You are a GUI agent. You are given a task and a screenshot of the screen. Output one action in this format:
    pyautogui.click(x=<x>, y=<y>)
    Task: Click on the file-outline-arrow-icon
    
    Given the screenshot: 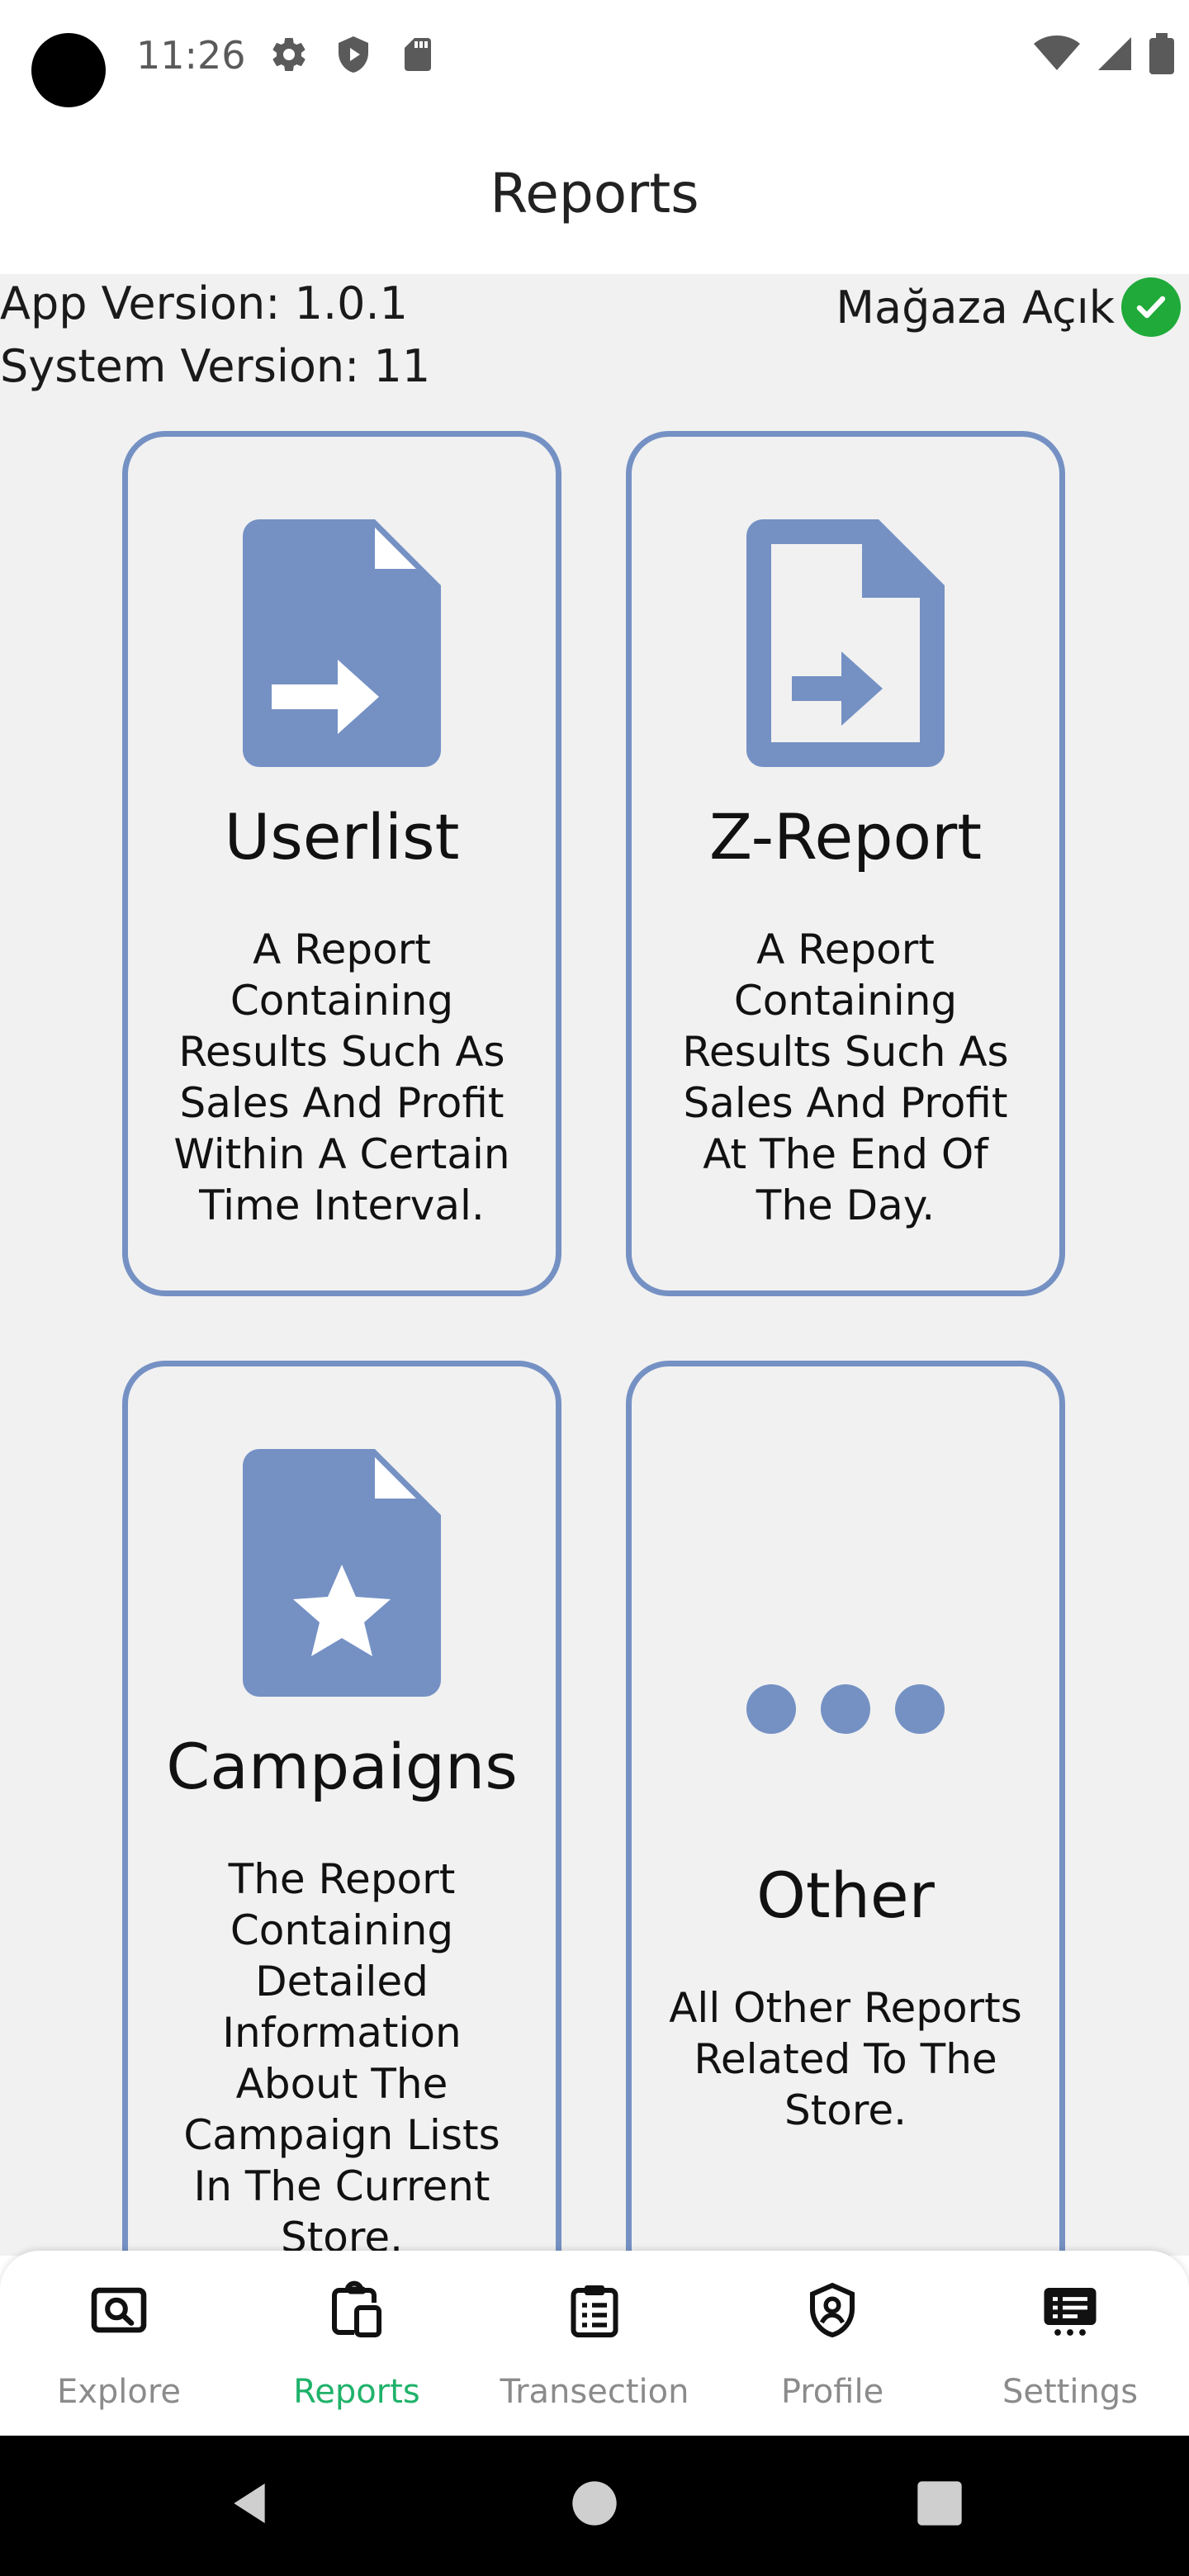 What is the action you would take?
    pyautogui.click(x=845, y=643)
    